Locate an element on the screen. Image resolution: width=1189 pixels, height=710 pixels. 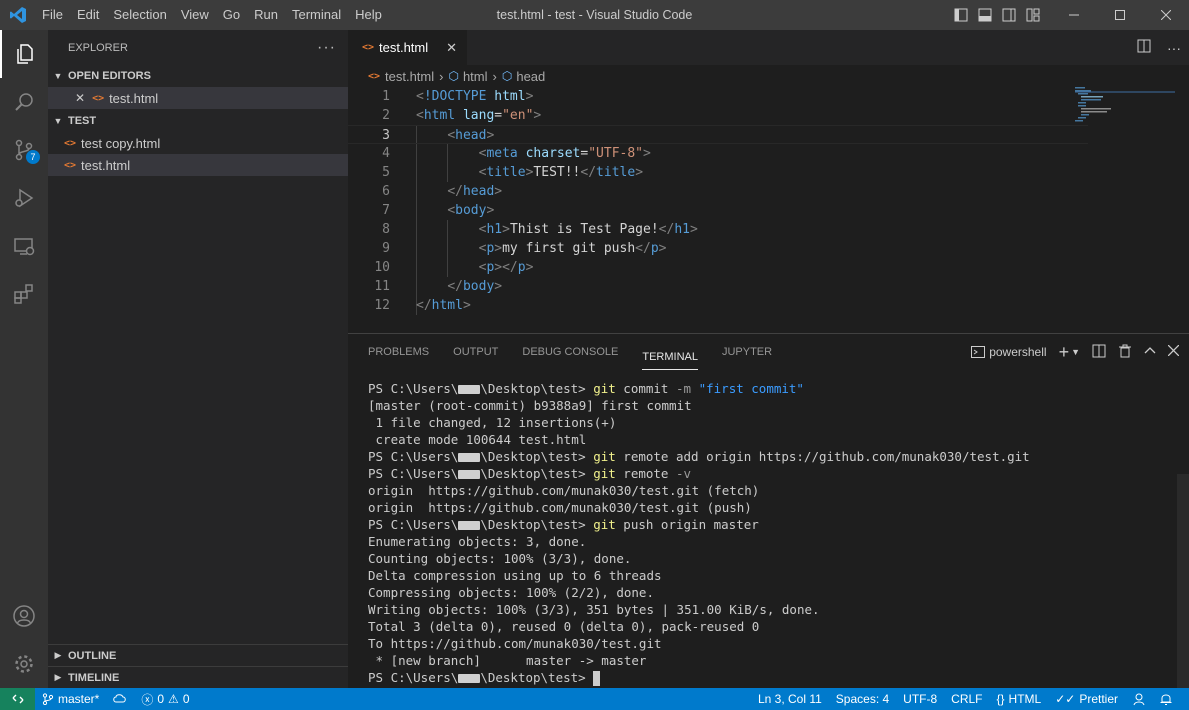
tab-terminal: TERMINAL is located at coordinates (670, 357).